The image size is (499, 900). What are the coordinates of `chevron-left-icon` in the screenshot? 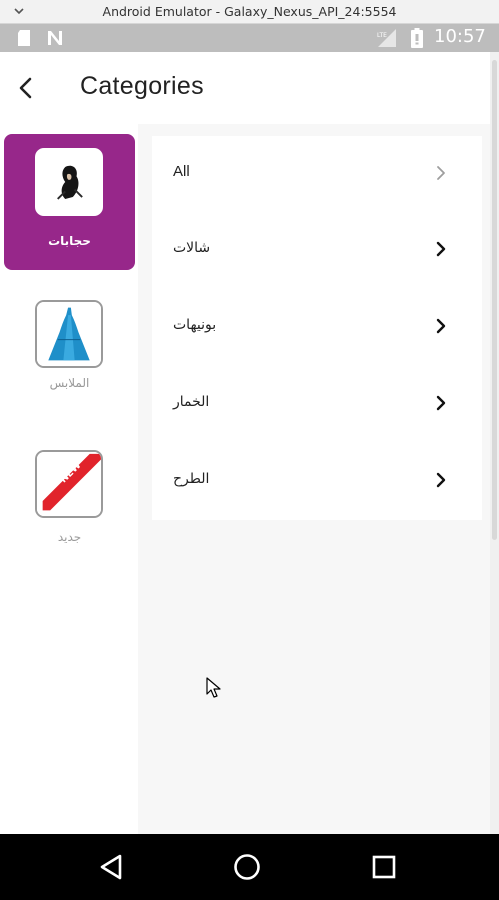 It's located at (25, 88).